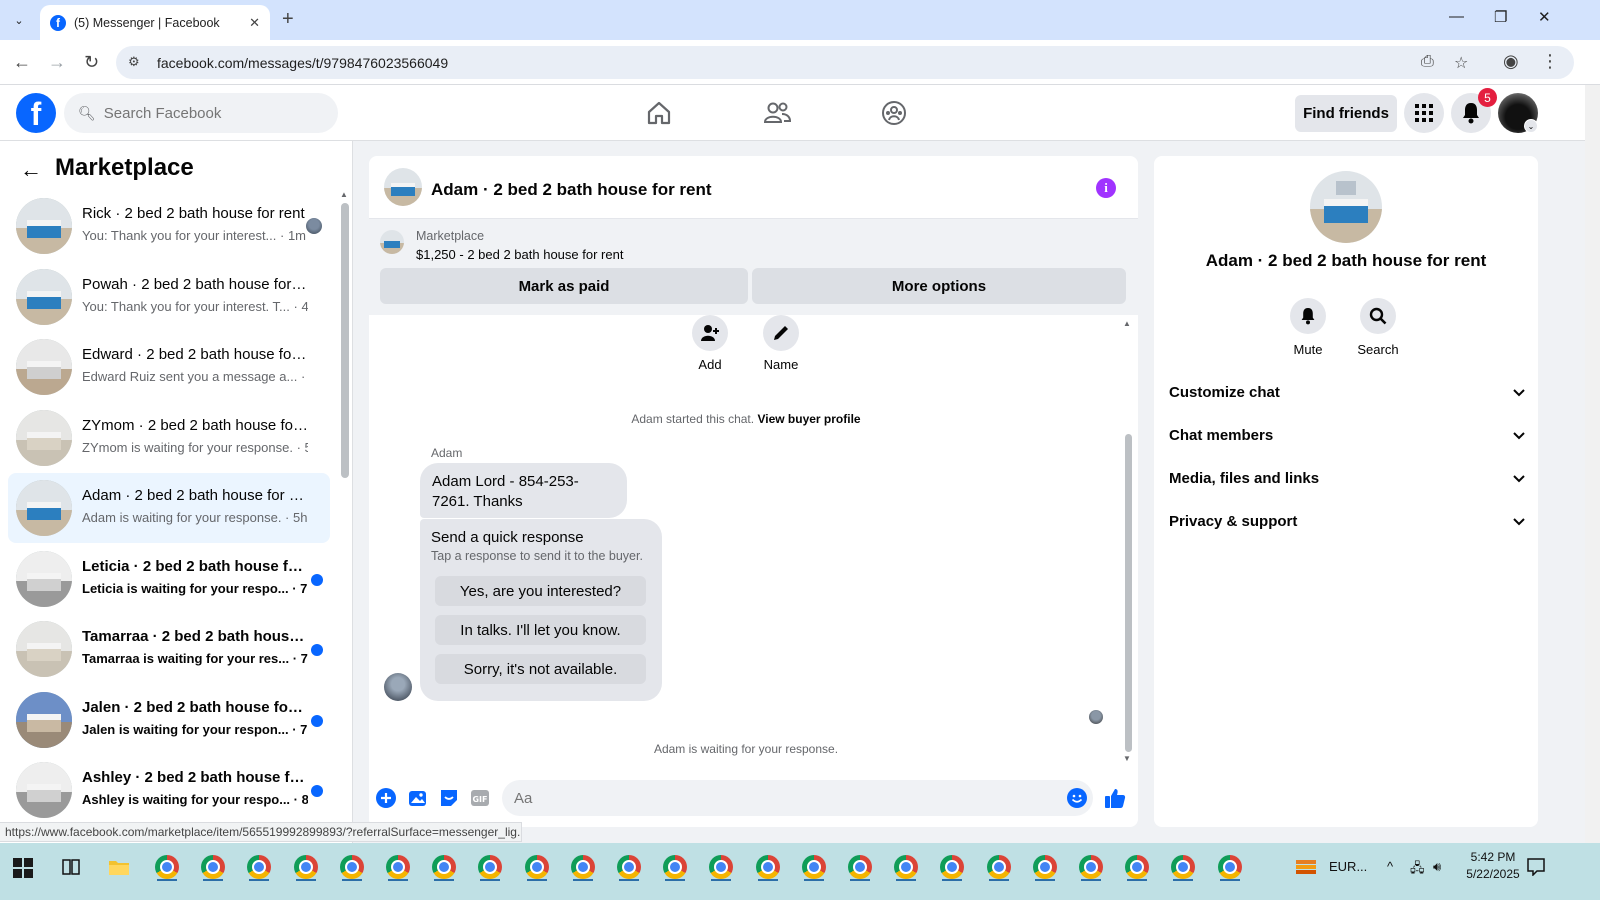 The image size is (1600, 900). Describe the element at coordinates (119, 867) in the screenshot. I see `file-explorer-icon` at that location.